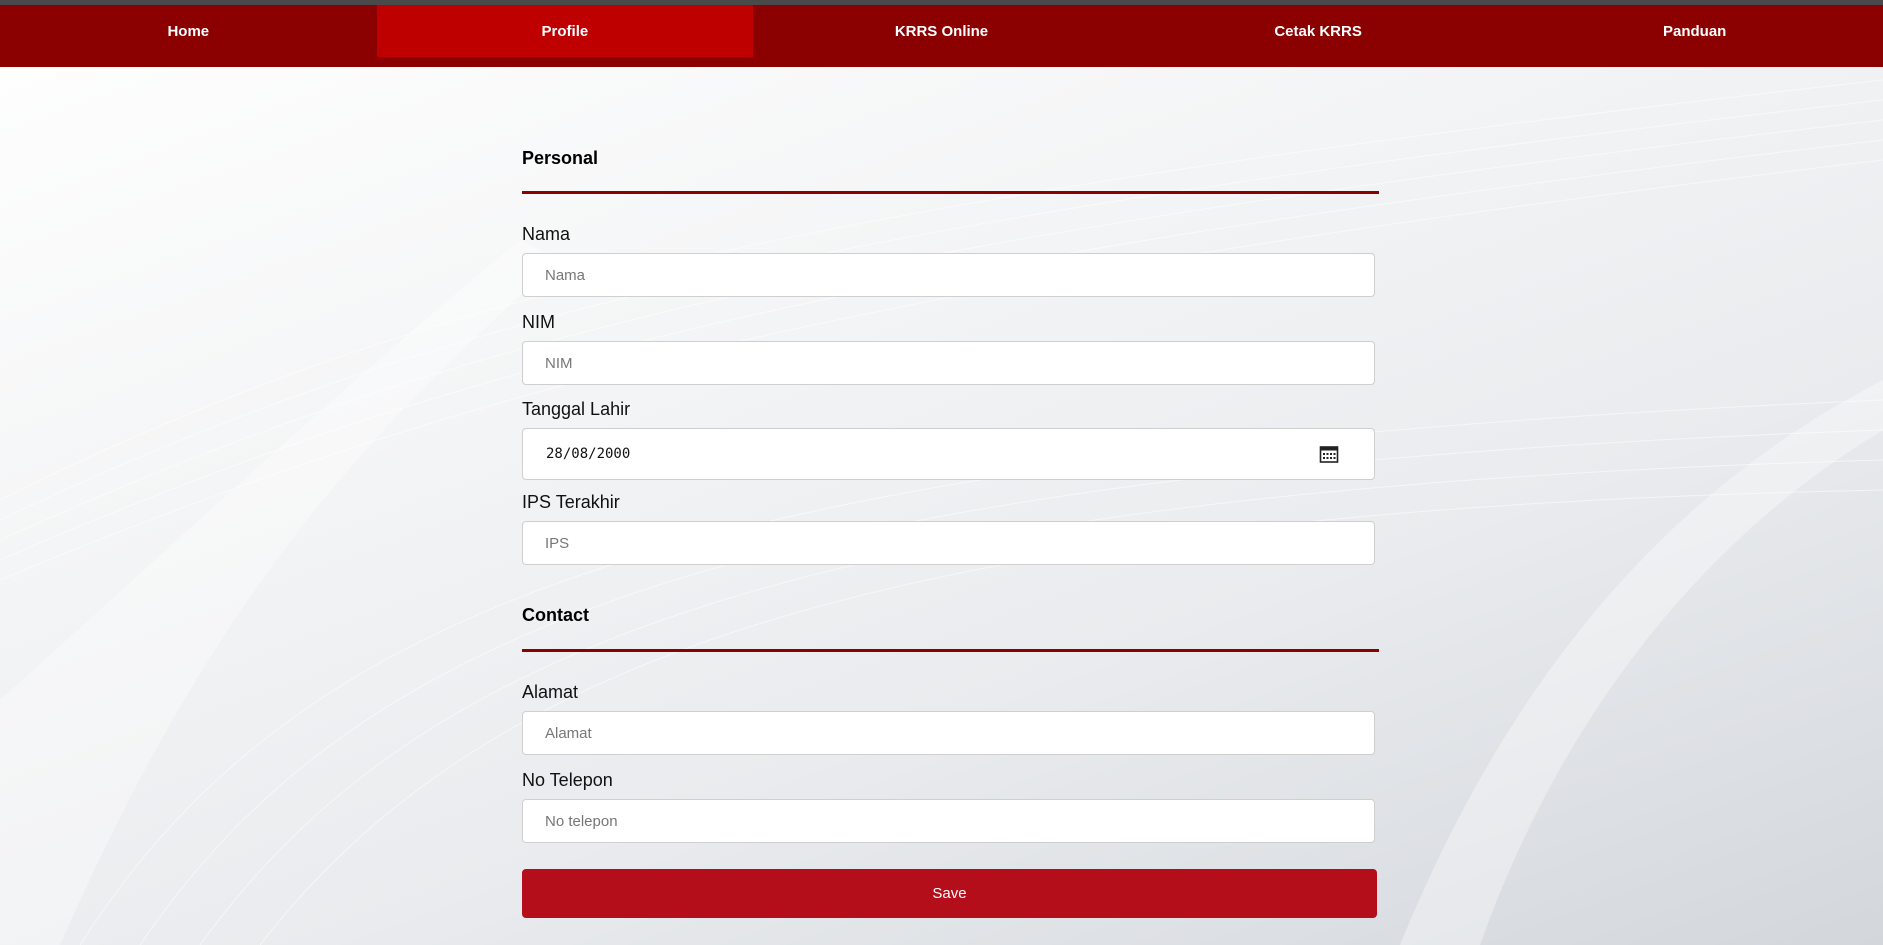  What do you see at coordinates (560, 158) in the screenshot?
I see `section-title-personal: Personal` at bounding box center [560, 158].